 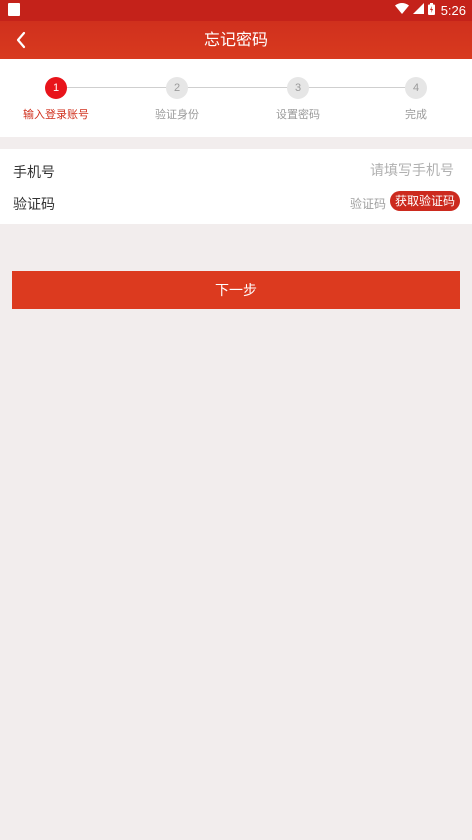 I want to click on phone-row: 手机号, so click(x=236, y=171).